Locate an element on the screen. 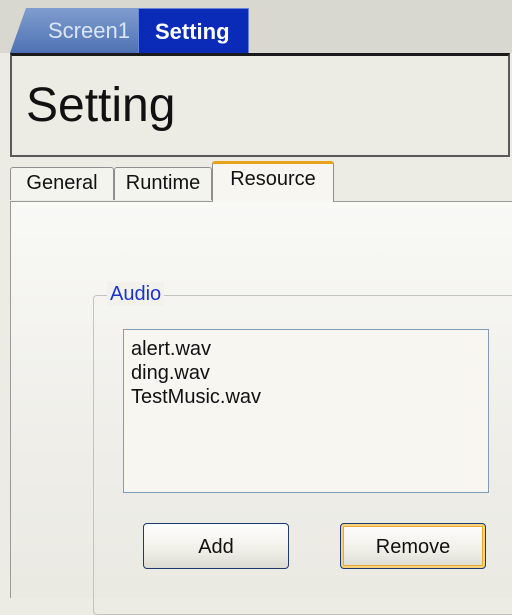 The height and width of the screenshot is (615, 512). list-item-alert-wav: alert.wav is located at coordinates (306, 349).